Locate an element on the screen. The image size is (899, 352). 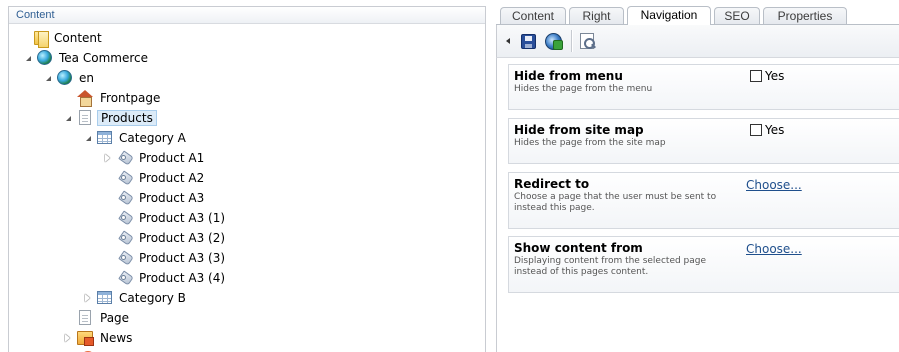
tree-node-label: Product A2 is located at coordinates (171, 178).